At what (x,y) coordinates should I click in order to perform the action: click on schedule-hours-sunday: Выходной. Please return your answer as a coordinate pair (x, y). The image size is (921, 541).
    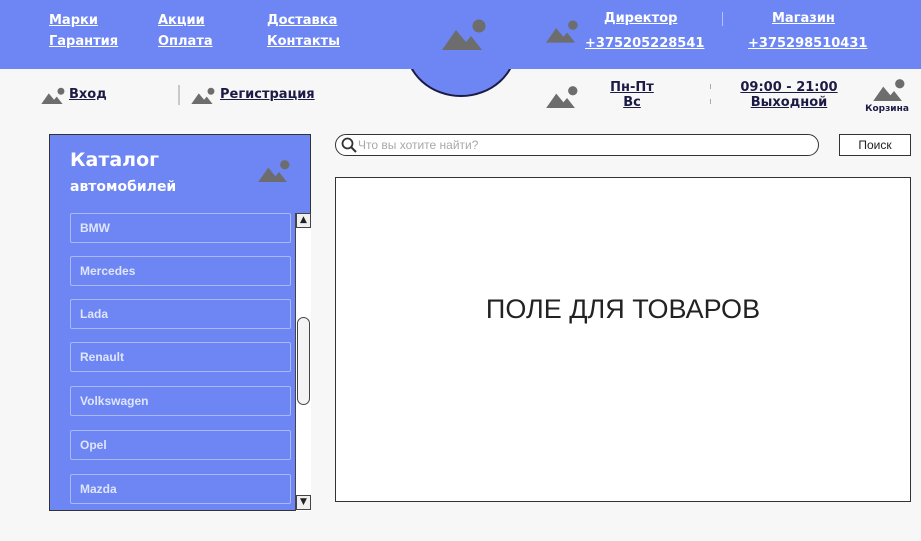
    Looking at the image, I should click on (789, 102).